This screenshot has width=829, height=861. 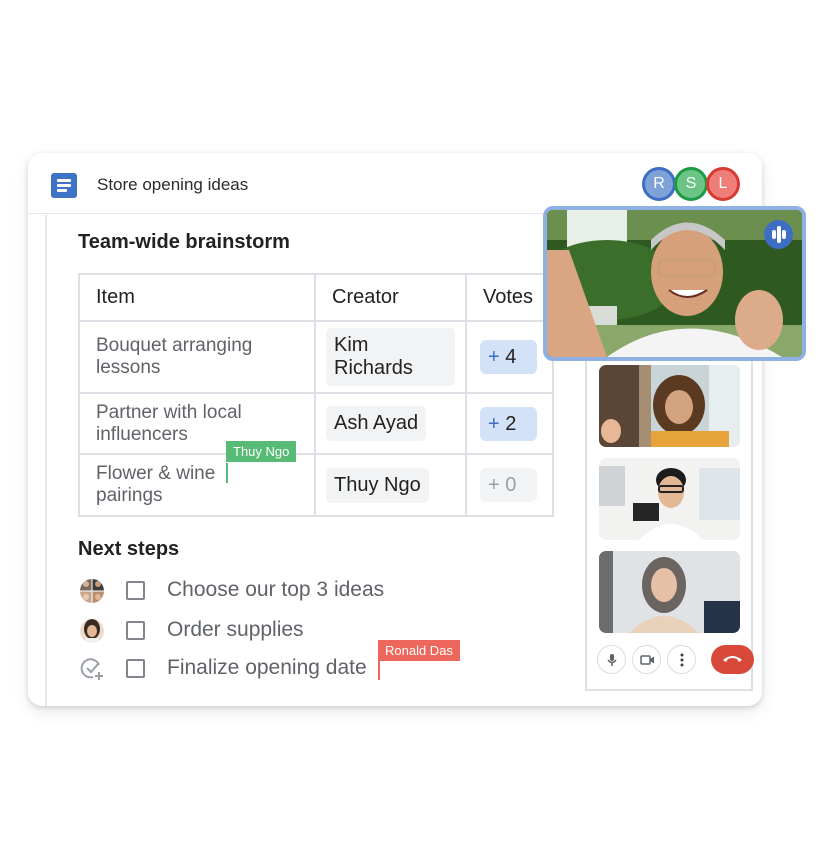 I want to click on column-header-creator: Creator, so click(x=390, y=297).